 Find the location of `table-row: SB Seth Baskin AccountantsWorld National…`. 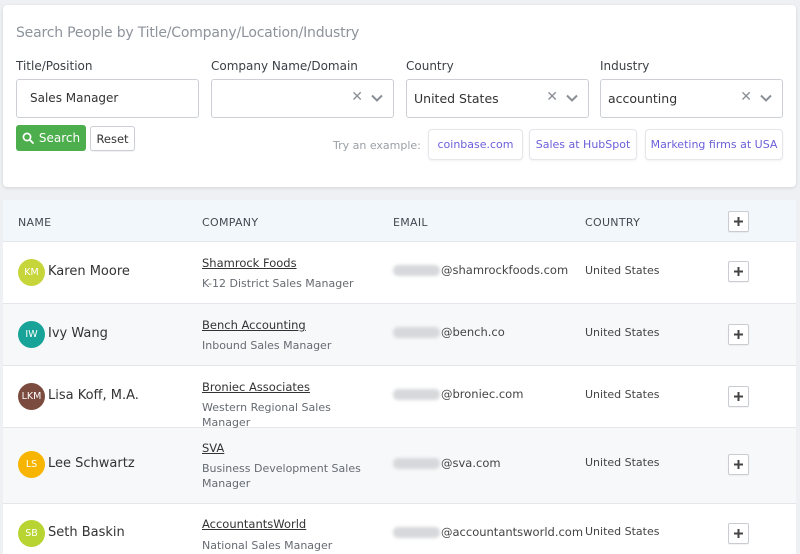

table-row: SB Seth Baskin AccountantsWorld National… is located at coordinates (399, 529).